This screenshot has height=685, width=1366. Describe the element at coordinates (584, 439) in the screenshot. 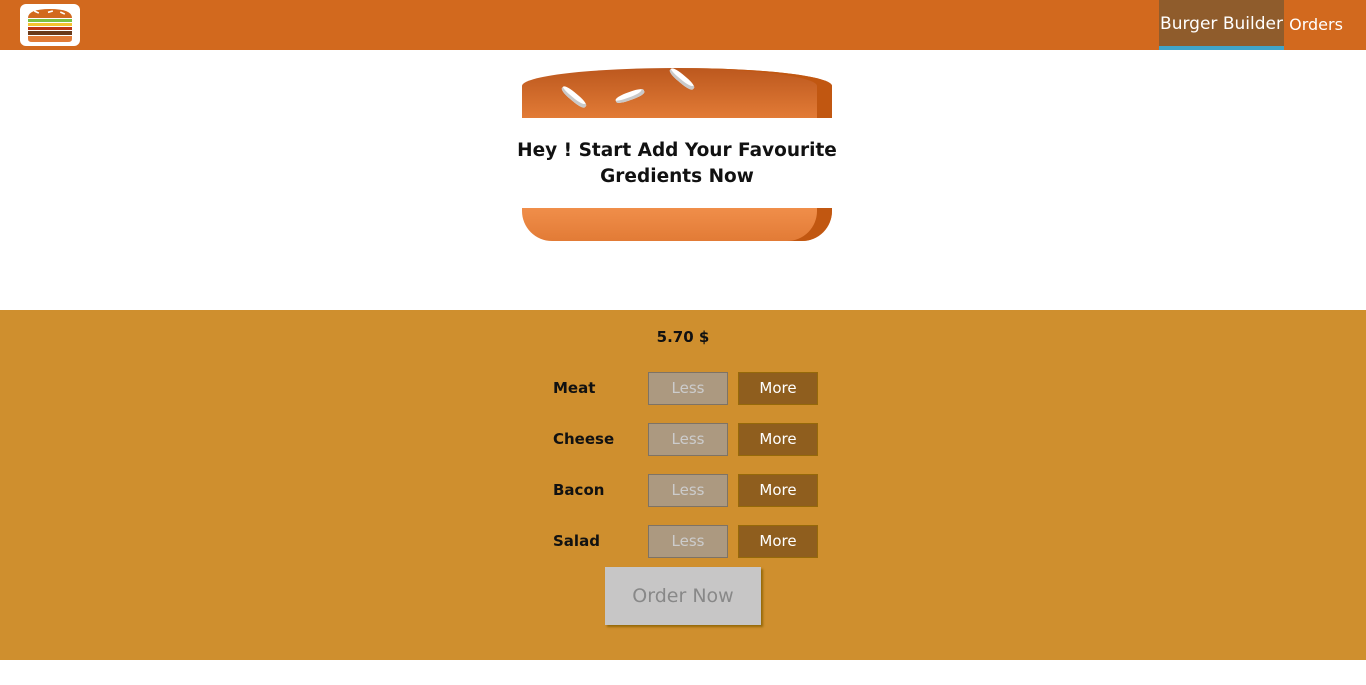

I see `ingredient-label: Cheese` at that location.